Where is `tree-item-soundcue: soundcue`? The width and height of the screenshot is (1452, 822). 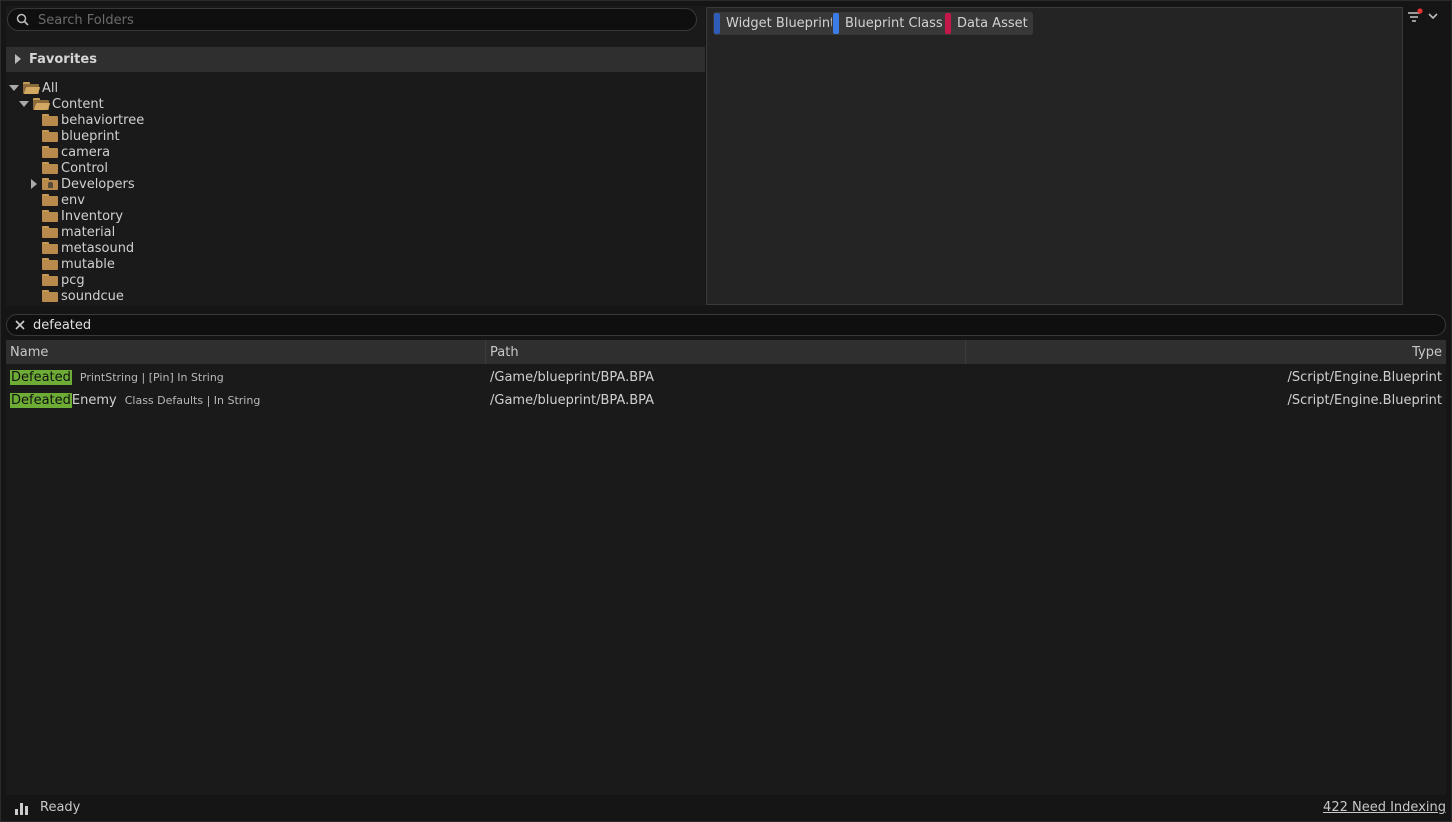 tree-item-soundcue: soundcue is located at coordinates (83, 296).